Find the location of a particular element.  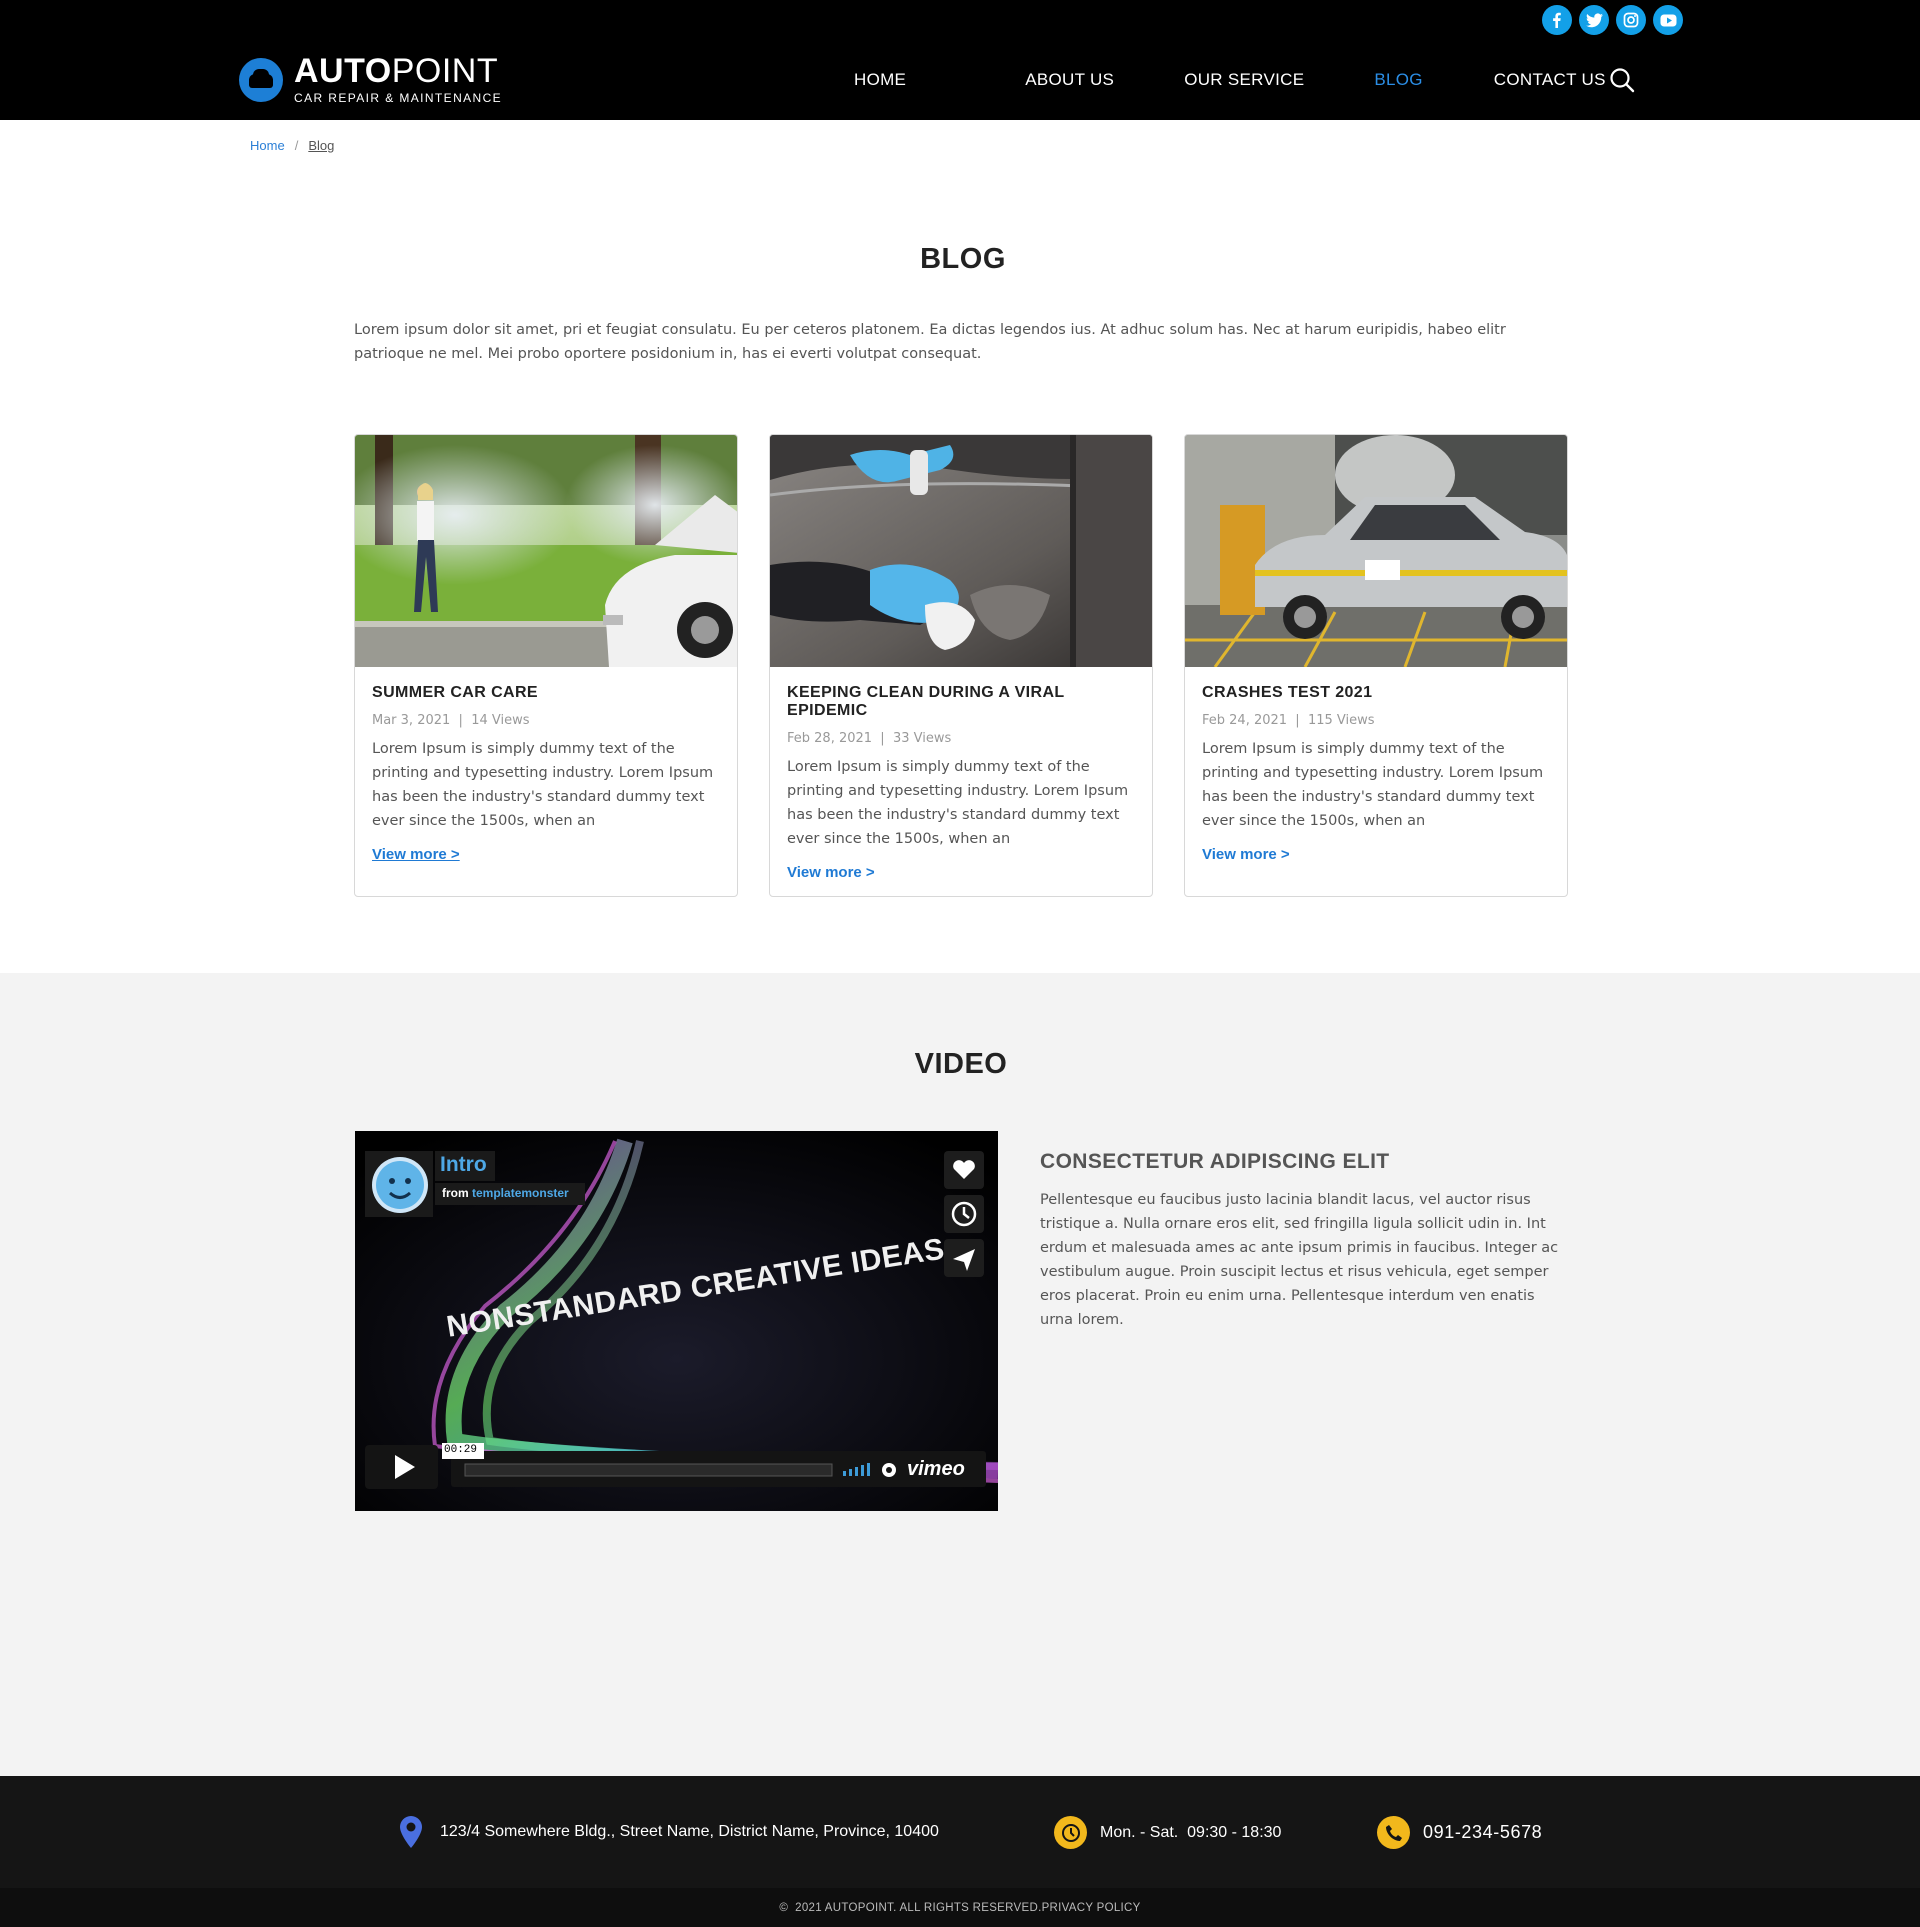

hours-text: Mon. - Sat. 09:30 - 18:30 is located at coordinates (1191, 1832).